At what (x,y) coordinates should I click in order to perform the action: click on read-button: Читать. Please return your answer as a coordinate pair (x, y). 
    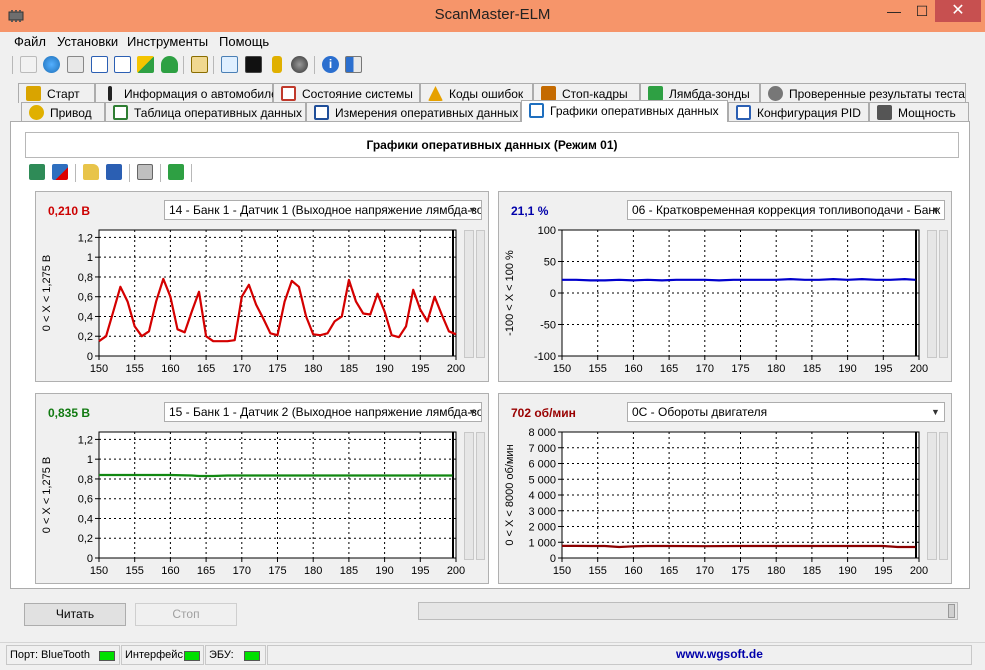
    Looking at the image, I should click on (75, 614).